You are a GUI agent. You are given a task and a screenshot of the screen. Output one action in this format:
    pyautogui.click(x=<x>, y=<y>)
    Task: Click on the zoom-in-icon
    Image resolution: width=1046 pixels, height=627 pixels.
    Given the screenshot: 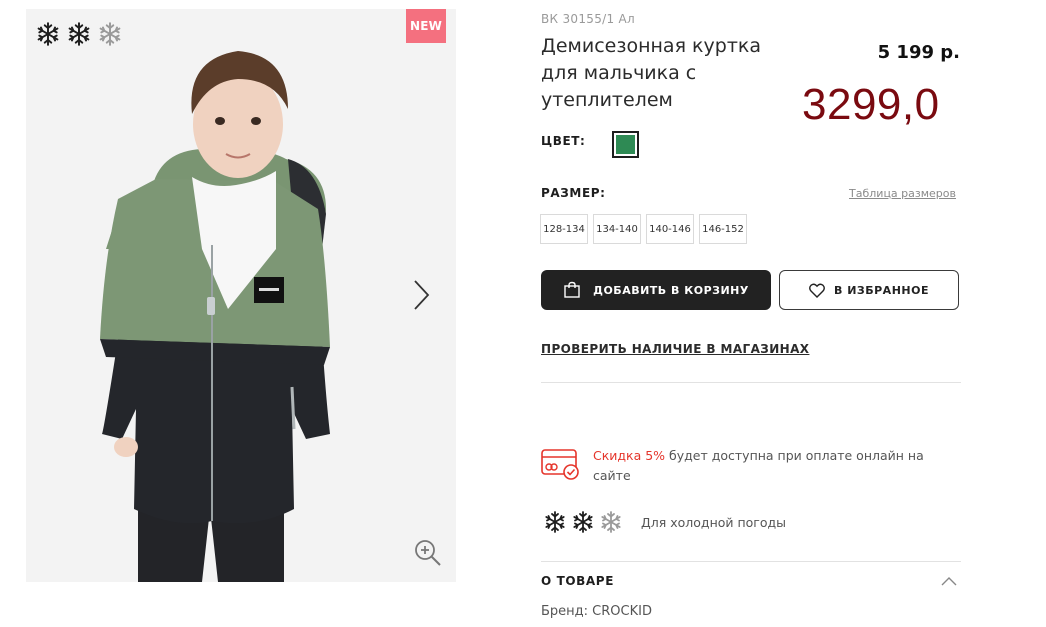 What is the action you would take?
    pyautogui.click(x=428, y=553)
    